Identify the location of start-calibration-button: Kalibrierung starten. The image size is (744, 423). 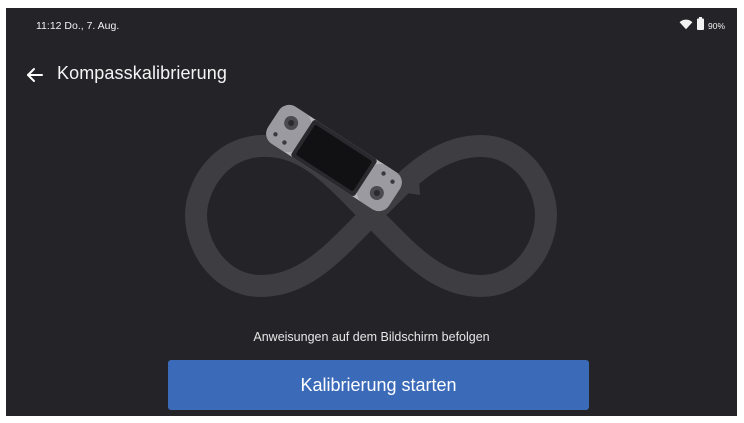
(378, 385).